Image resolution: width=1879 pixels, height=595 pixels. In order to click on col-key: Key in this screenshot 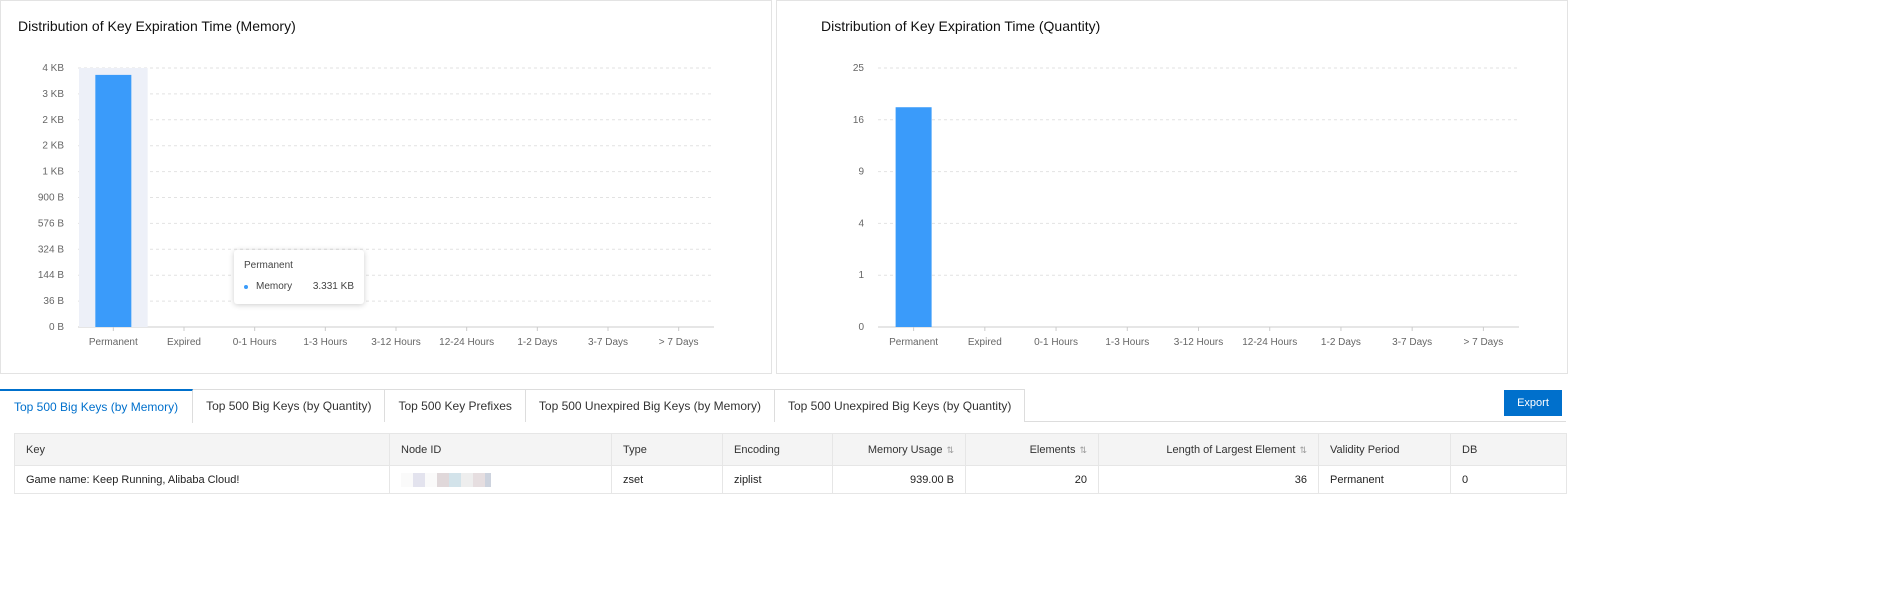, I will do `click(202, 449)`.